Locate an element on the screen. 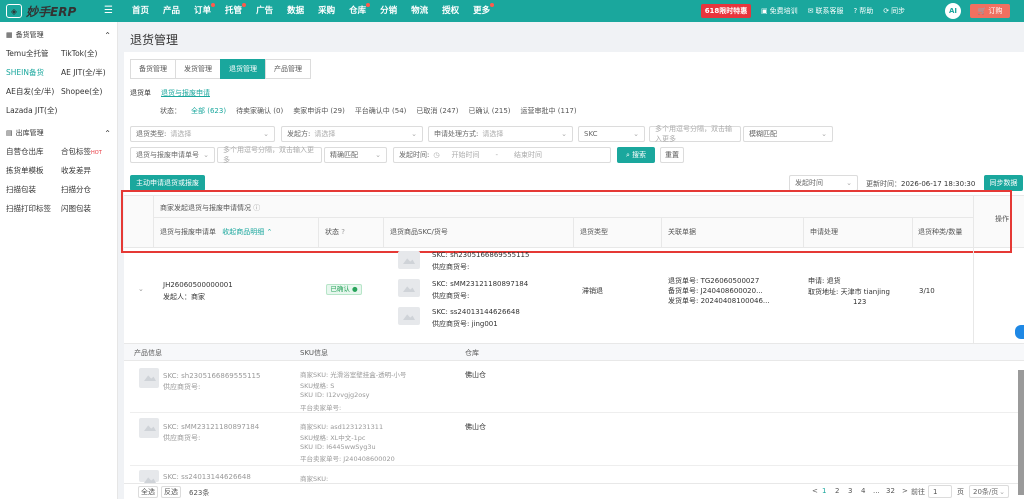  sidebar-item-shopee: Shopee(全) is located at coordinates (88, 91).